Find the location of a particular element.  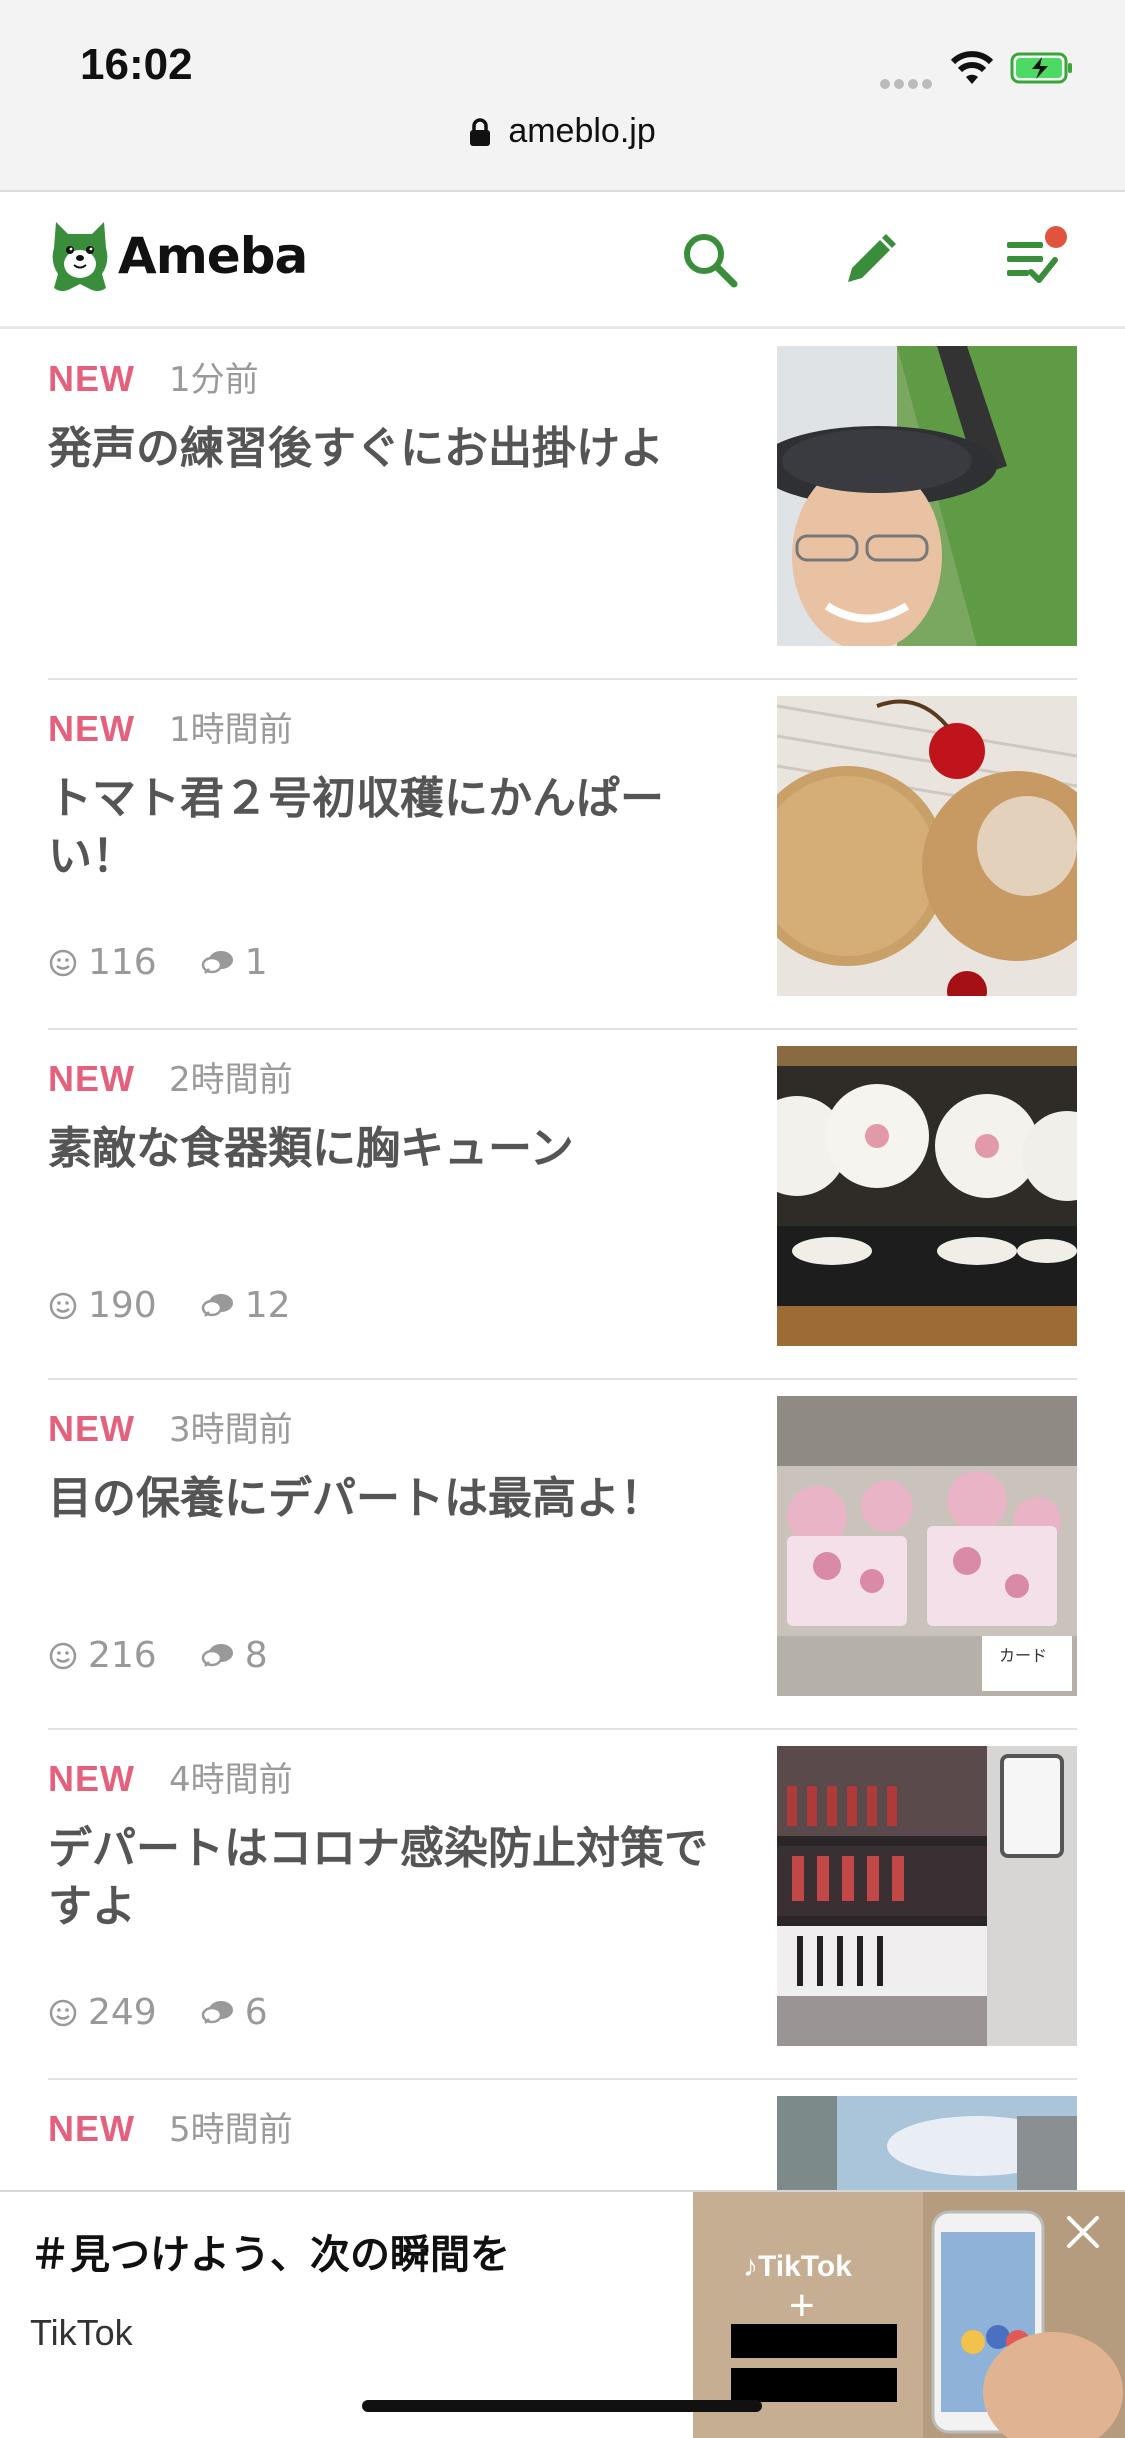

search-icon is located at coordinates (710, 260).